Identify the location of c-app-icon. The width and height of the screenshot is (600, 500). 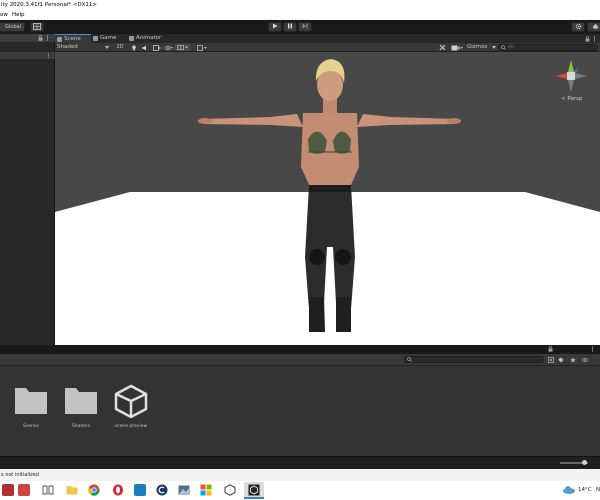
(162, 490).